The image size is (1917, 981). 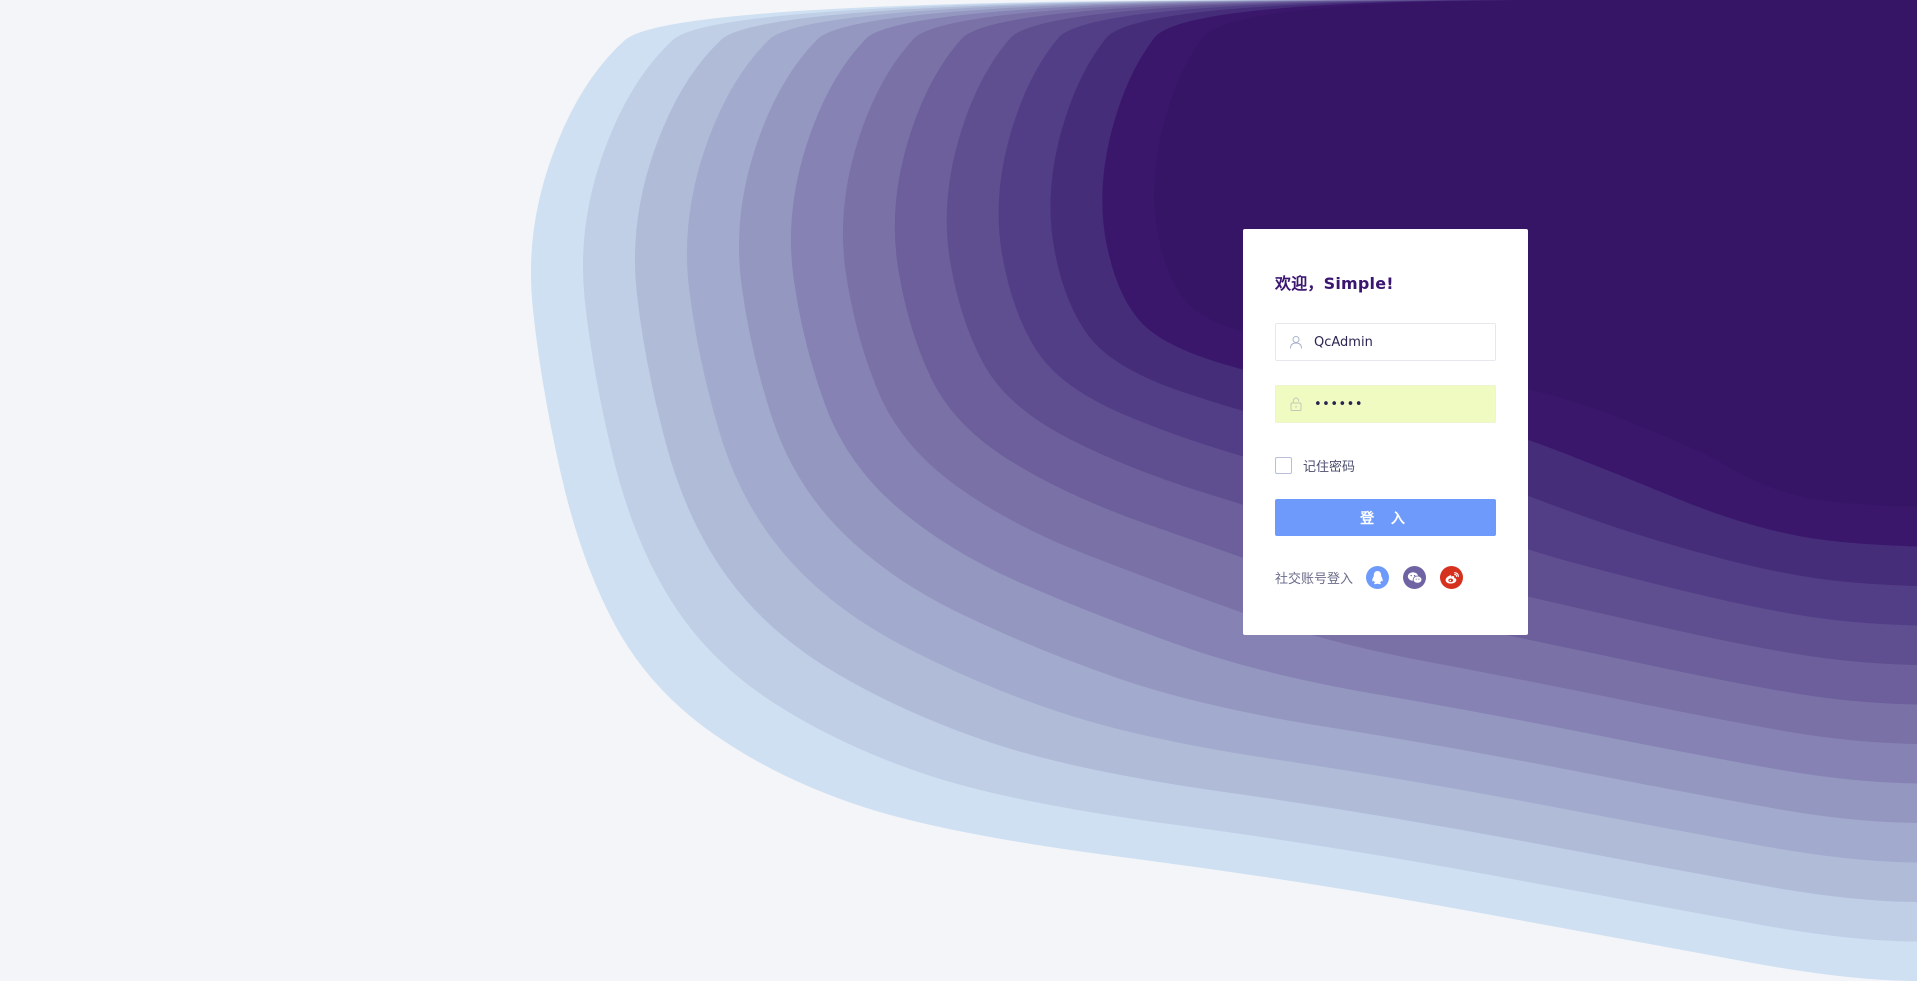 I want to click on login-card: 欢迎，Simple! 记住密码 登 入 社交账号登入, so click(x=1385, y=432).